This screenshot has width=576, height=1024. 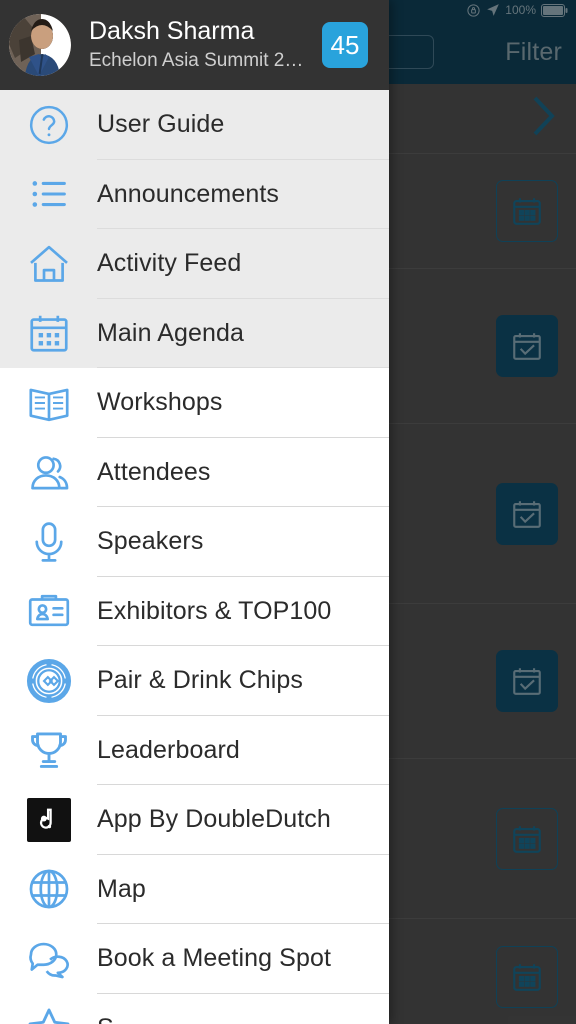 What do you see at coordinates (48, 403) in the screenshot?
I see `open-book-icon` at bounding box center [48, 403].